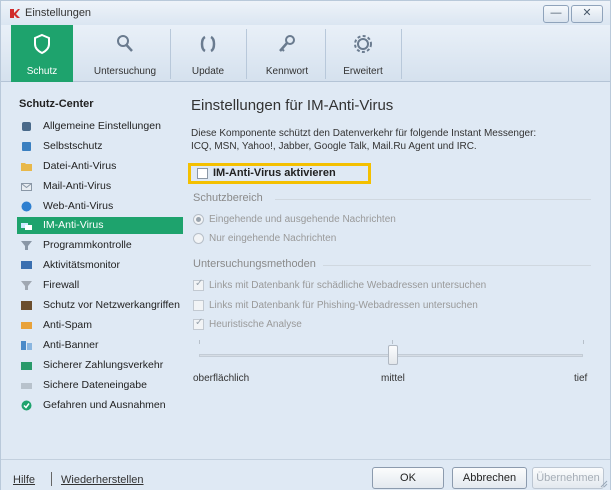  Describe the element at coordinates (254, 264) in the screenshot. I see `methods-group-header: Untersuchungsmethoden` at that location.